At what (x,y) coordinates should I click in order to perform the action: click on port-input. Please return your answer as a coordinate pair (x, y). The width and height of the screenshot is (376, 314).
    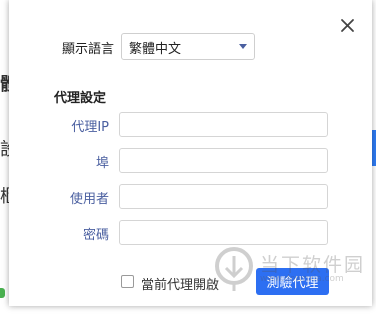
    Looking at the image, I should click on (223, 160).